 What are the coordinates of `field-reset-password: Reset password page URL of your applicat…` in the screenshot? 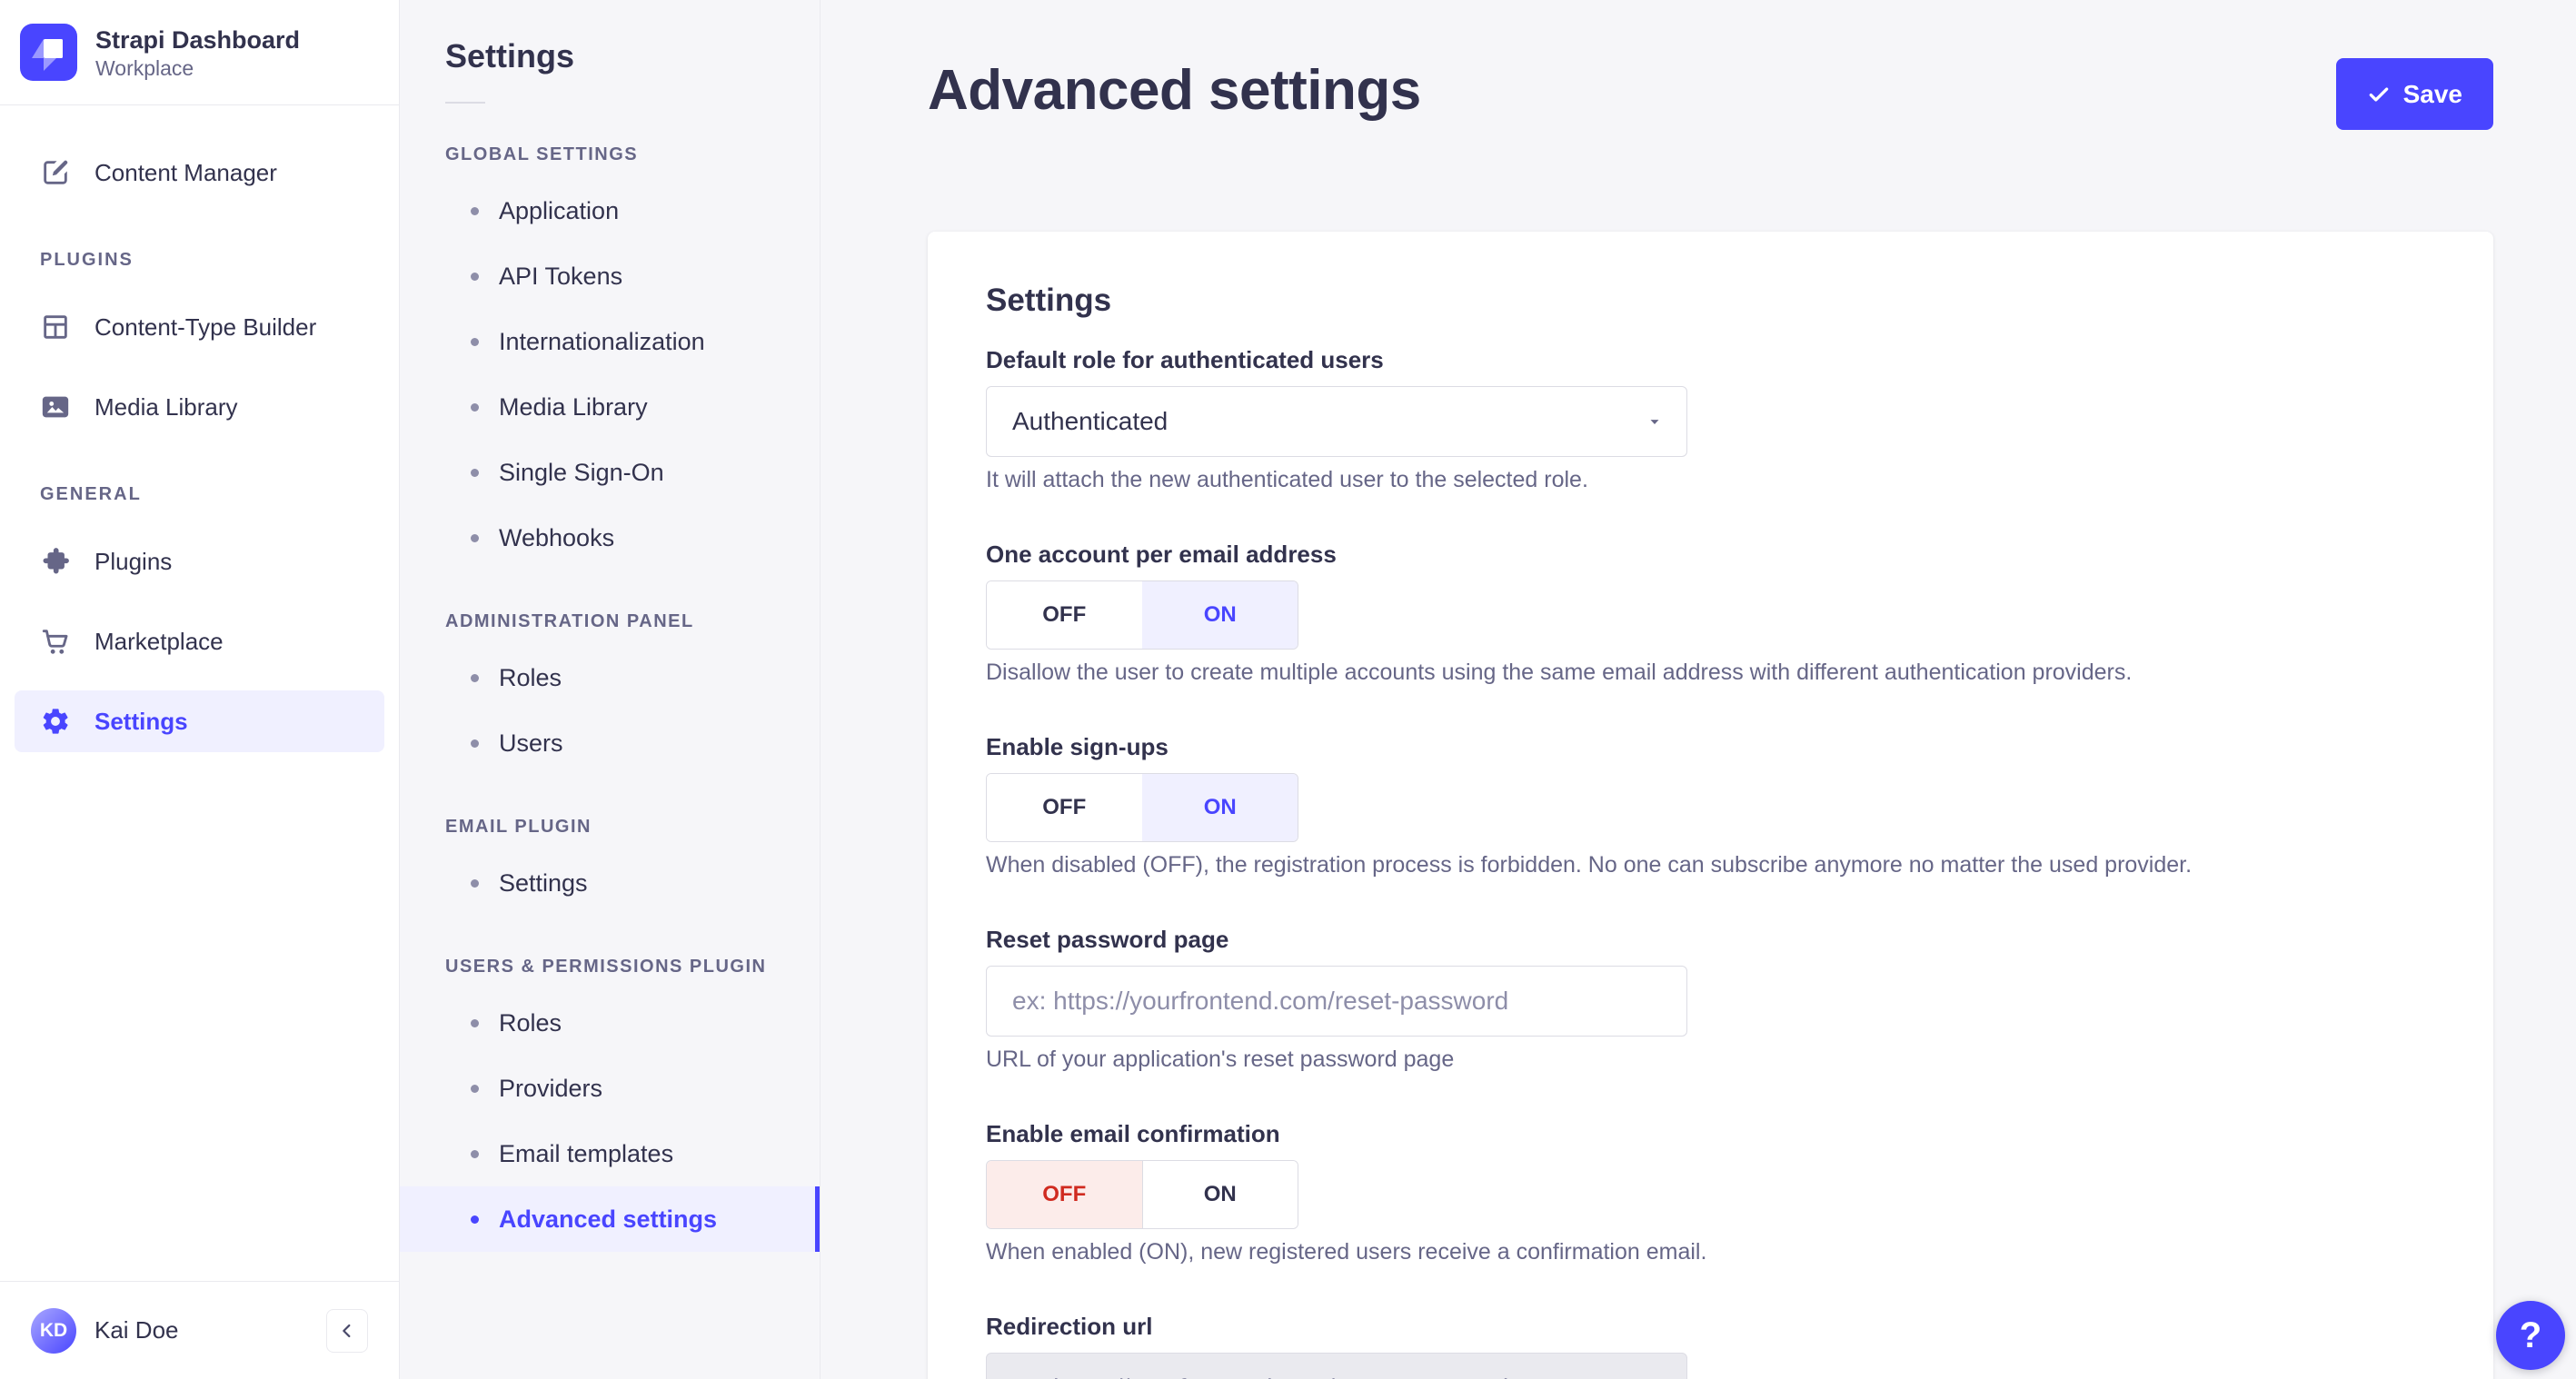 It's located at (1711, 998).